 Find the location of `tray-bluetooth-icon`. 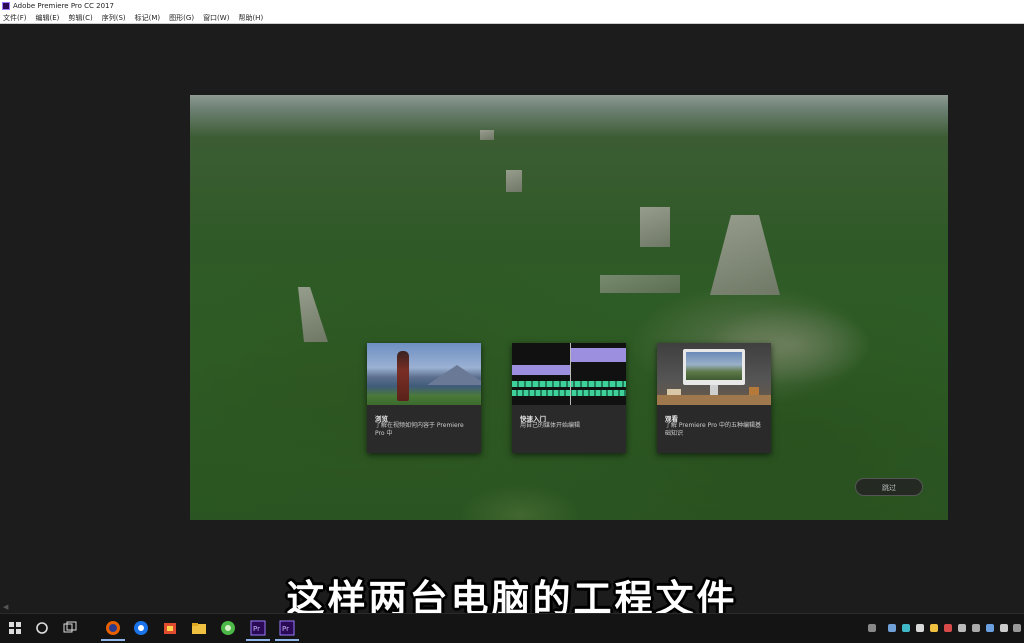

tray-bluetooth-icon is located at coordinates (990, 628).